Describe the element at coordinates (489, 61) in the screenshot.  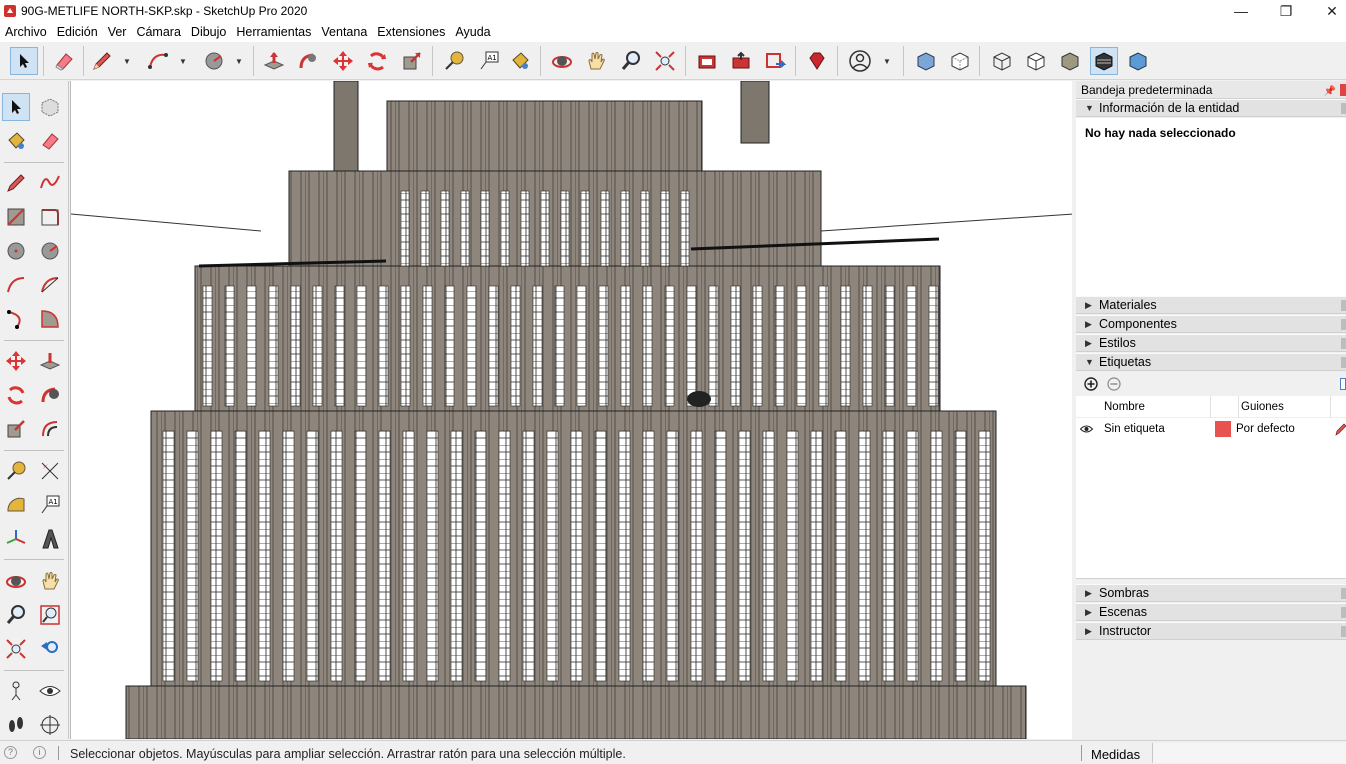
I see `text-tool-button: A1` at that location.